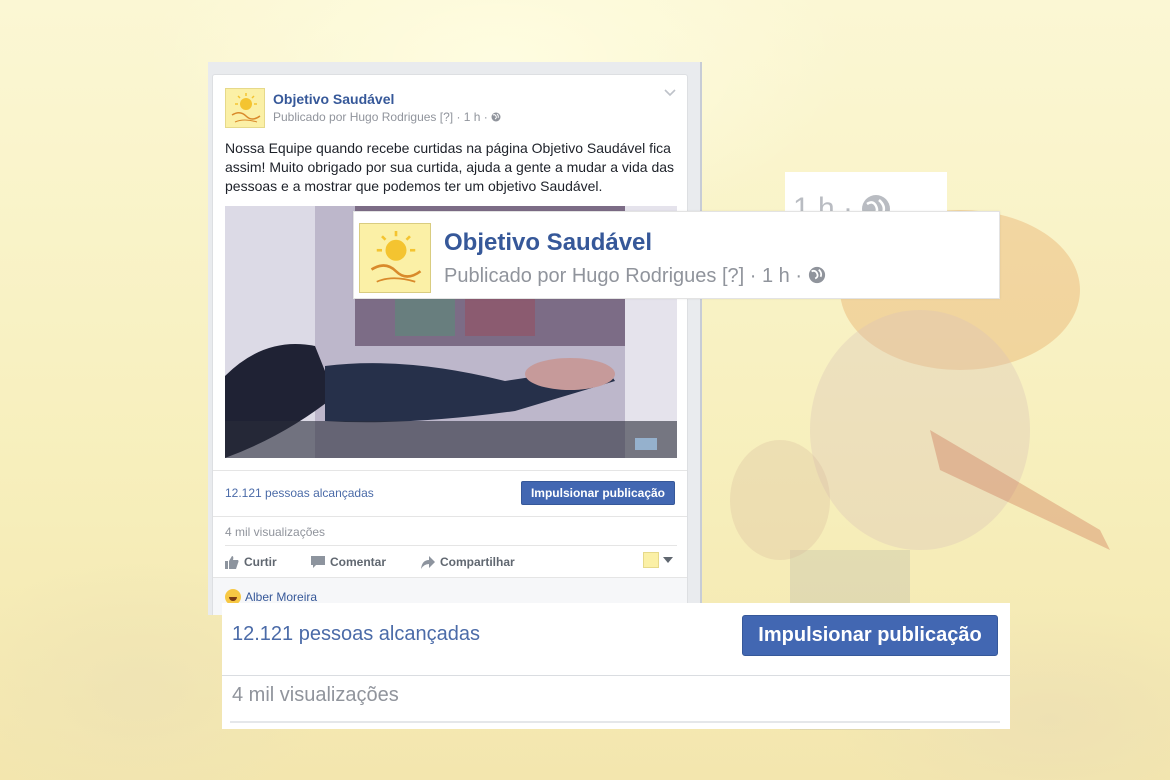 This screenshot has height=780, width=1170. What do you see at coordinates (318, 561) in the screenshot?
I see `comment-icon` at bounding box center [318, 561].